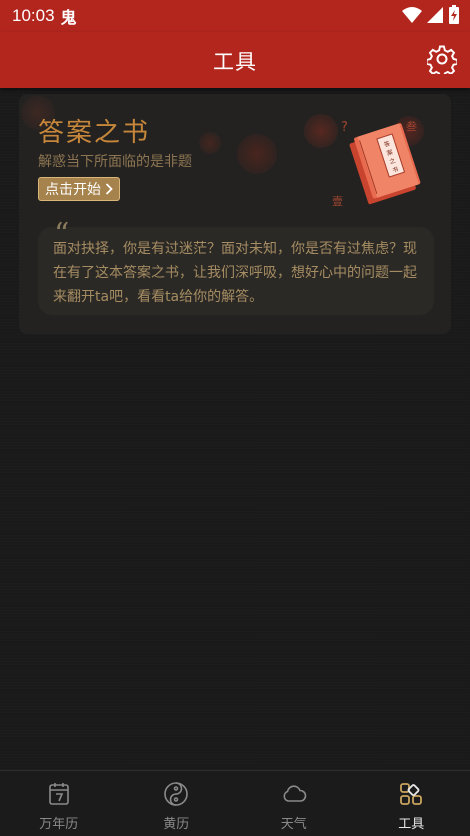 This screenshot has height=836, width=470. What do you see at coordinates (454, 14) in the screenshot?
I see `battery-icon` at bounding box center [454, 14].